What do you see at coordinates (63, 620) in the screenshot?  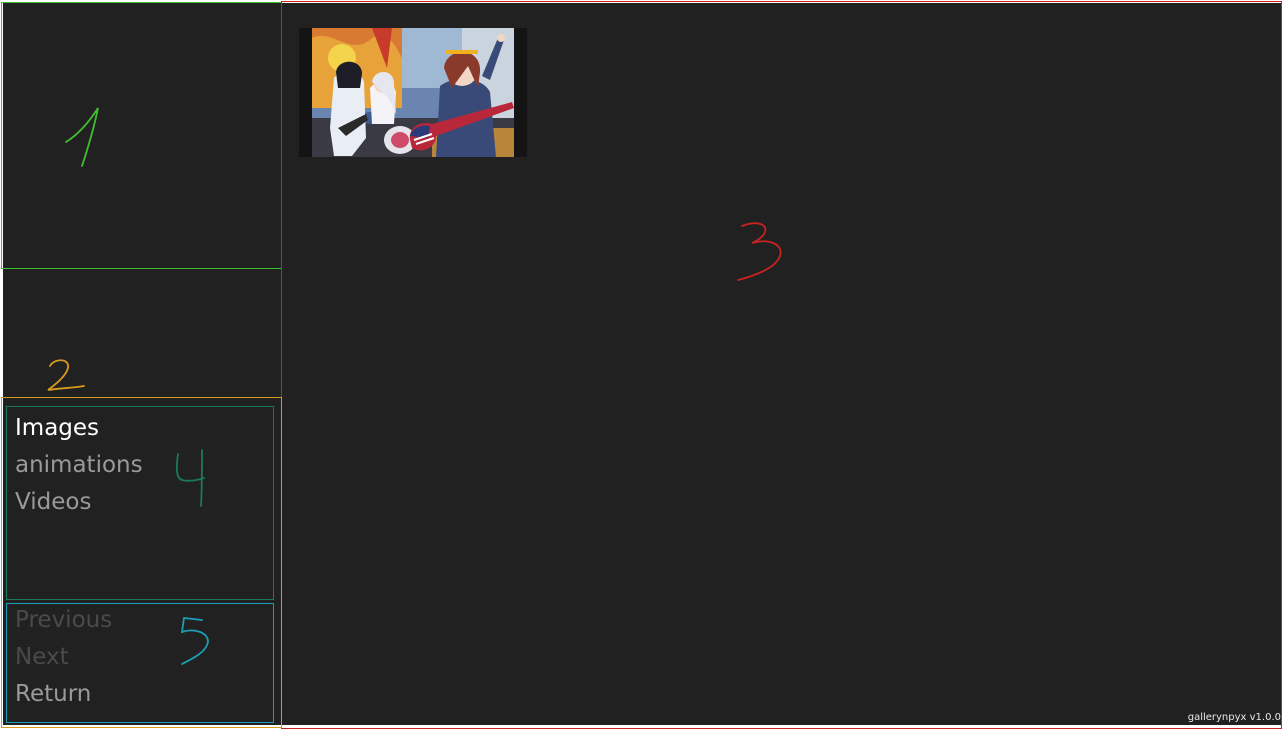 I see `previous-button: Previous` at bounding box center [63, 620].